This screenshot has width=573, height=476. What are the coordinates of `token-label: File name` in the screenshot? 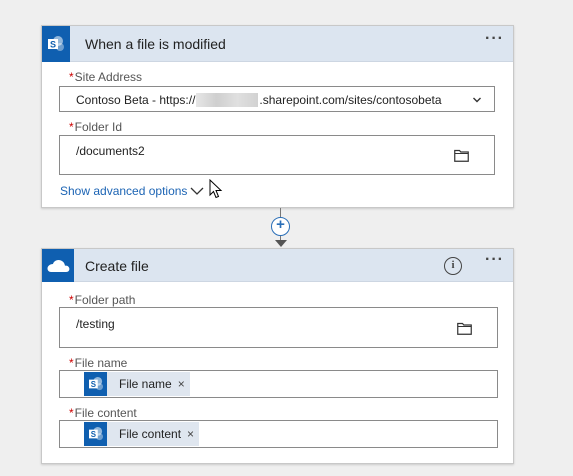 It's located at (145, 384).